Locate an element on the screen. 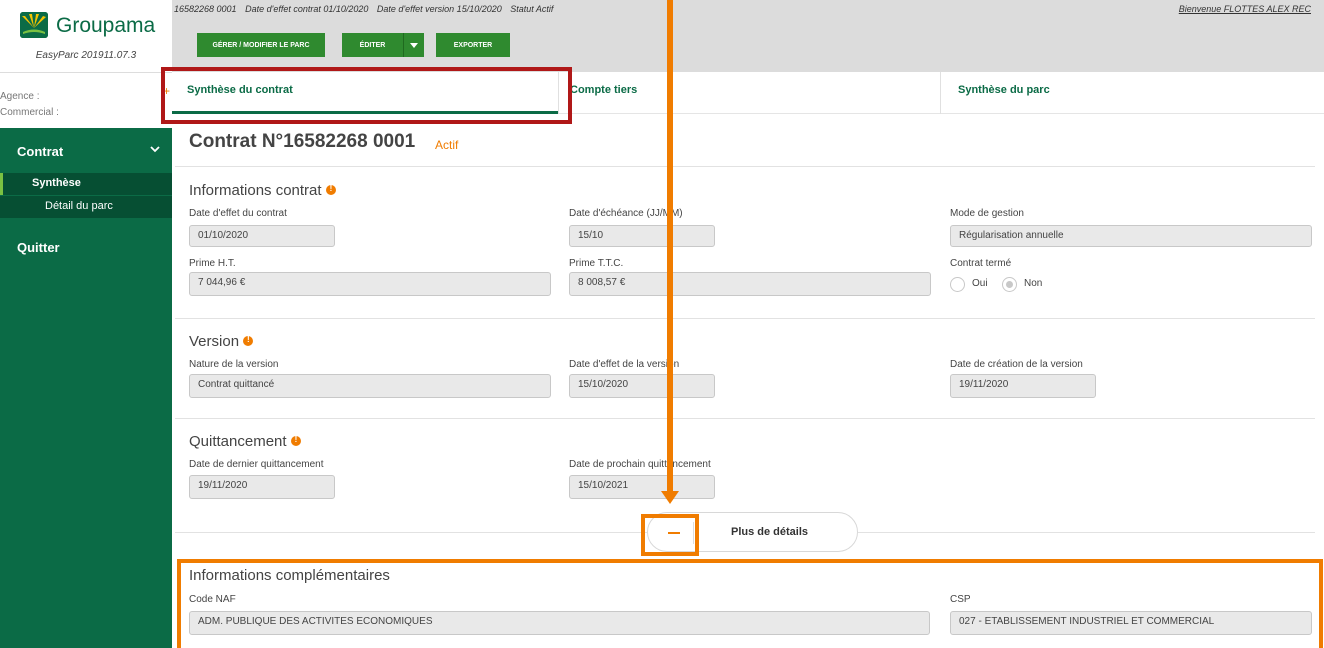 The image size is (1324, 648). field-label: Nature de la version is located at coordinates (234, 364).